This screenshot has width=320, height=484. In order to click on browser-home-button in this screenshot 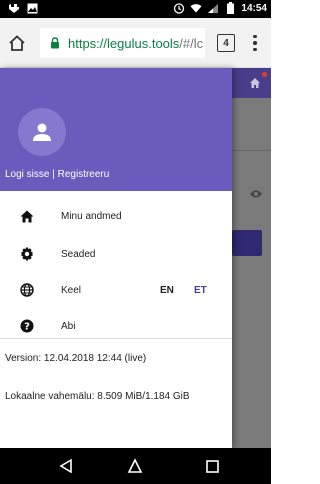, I will do `click(17, 43)`.